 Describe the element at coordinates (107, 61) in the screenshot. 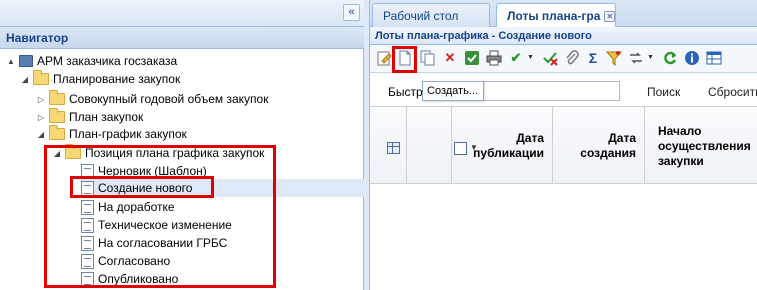

I see `tree-node-label: АРМ заказчика госзаказа` at that location.